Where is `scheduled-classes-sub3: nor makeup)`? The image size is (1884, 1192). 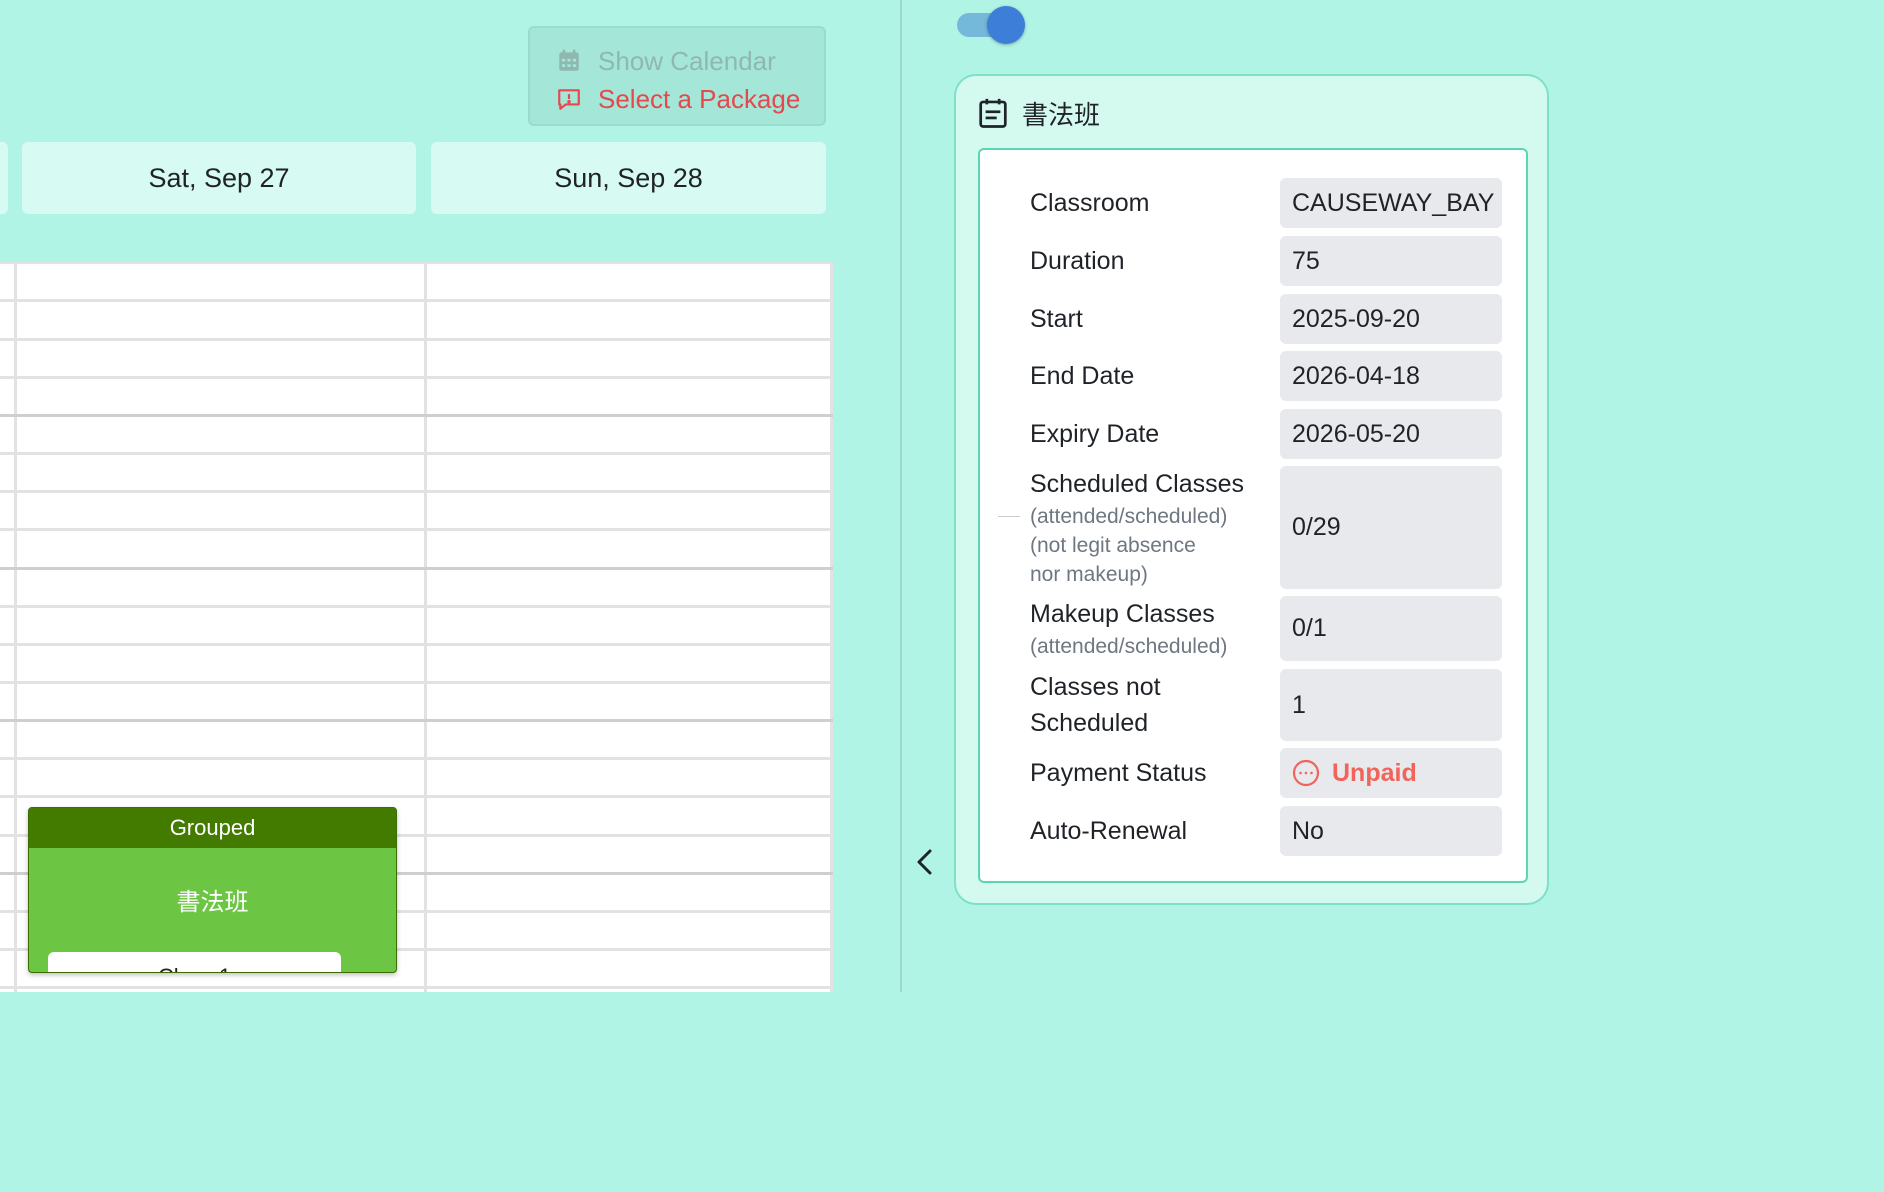
scheduled-classes-sub3: nor makeup) is located at coordinates (1089, 574).